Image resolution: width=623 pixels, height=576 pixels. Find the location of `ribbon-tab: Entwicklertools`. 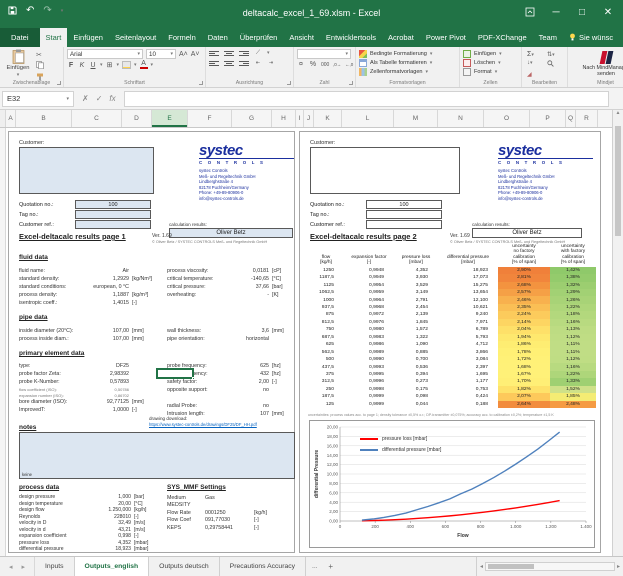

ribbon-tab: Entwicklertools is located at coordinates (351, 37).